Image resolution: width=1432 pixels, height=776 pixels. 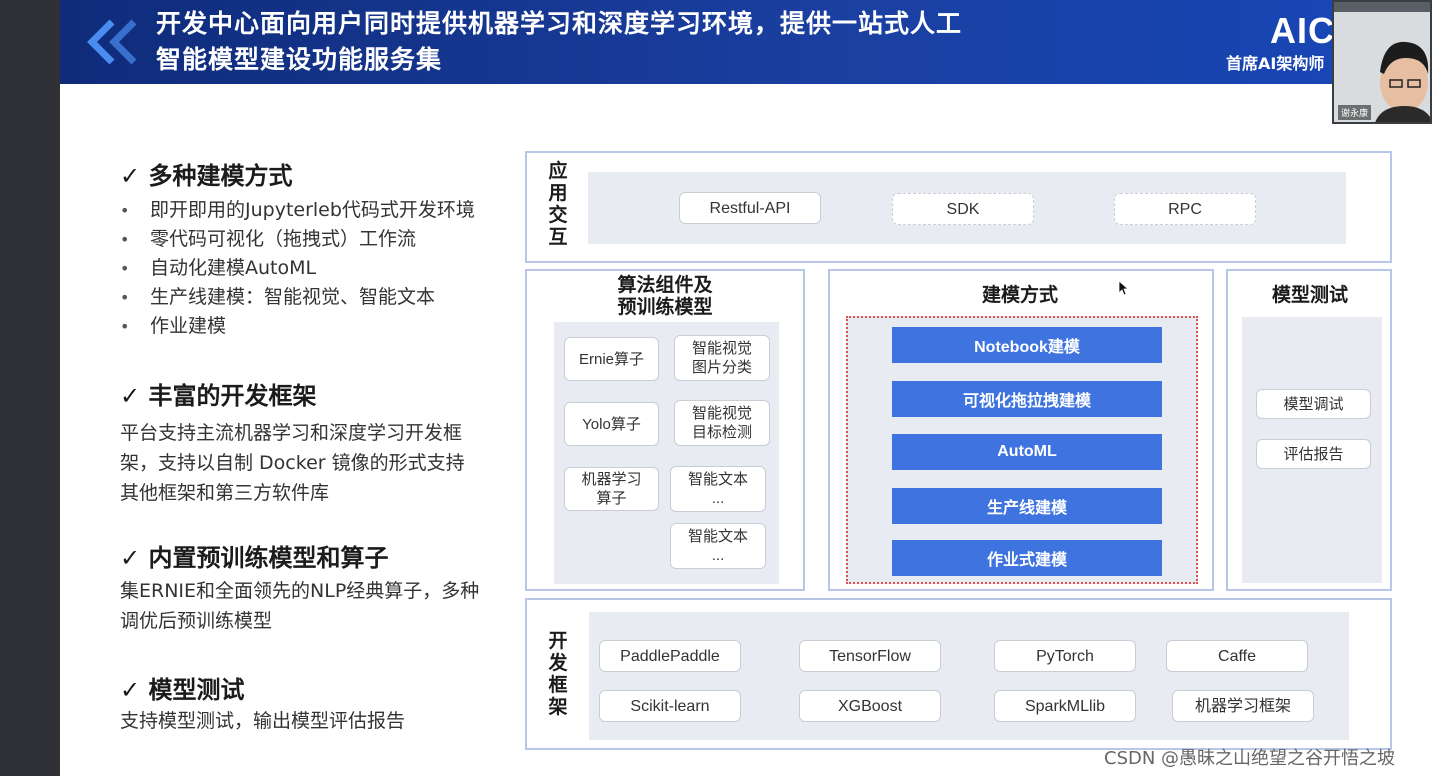 What do you see at coordinates (1237, 656) in the screenshot?
I see `framework-chip: Caffe` at bounding box center [1237, 656].